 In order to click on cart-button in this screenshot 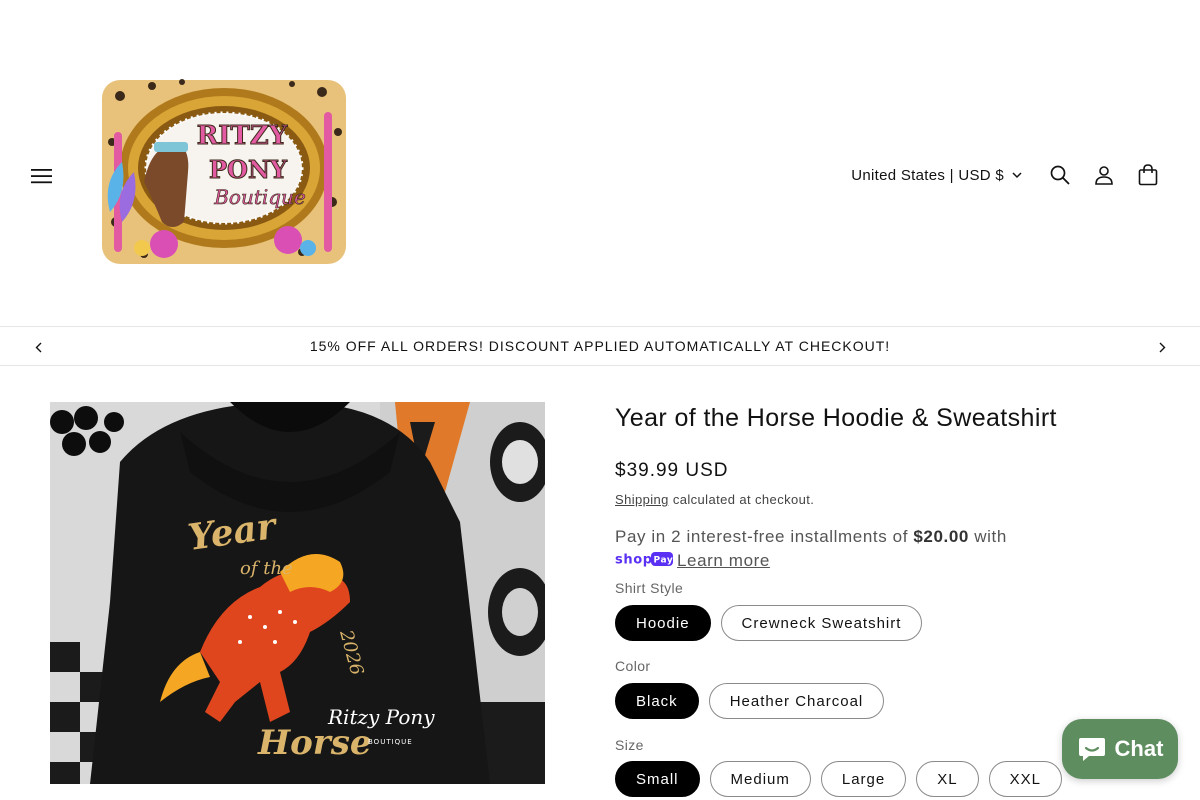, I will do `click(1148, 175)`.